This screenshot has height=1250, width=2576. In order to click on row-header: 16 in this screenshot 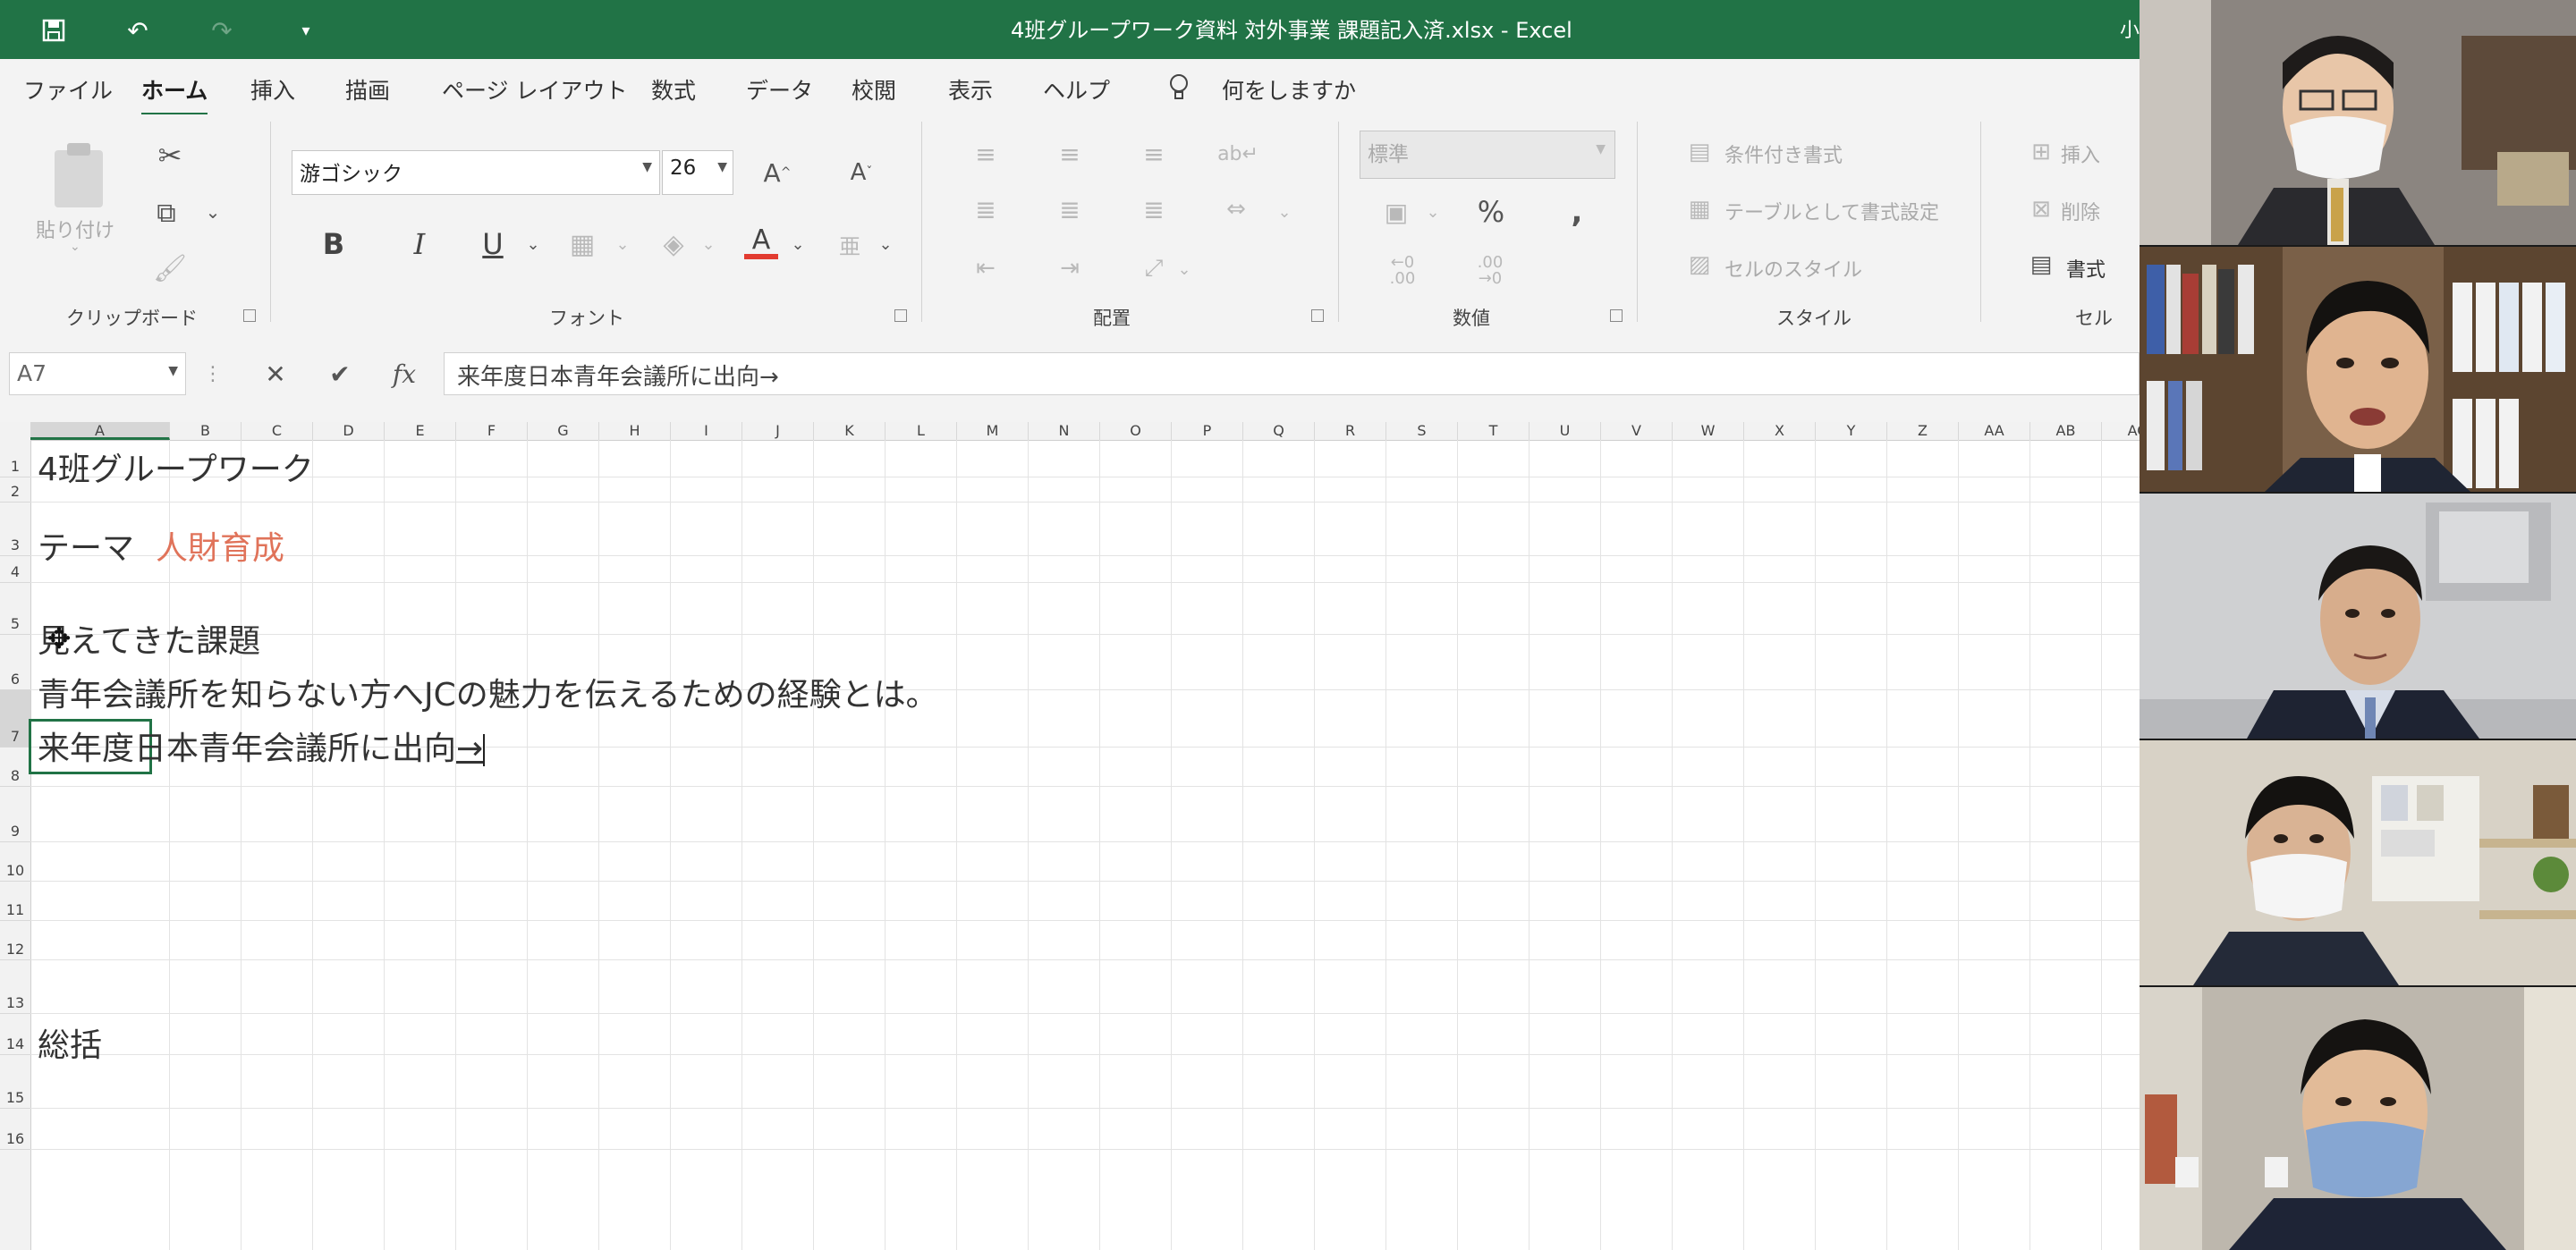, I will do `click(15, 1129)`.